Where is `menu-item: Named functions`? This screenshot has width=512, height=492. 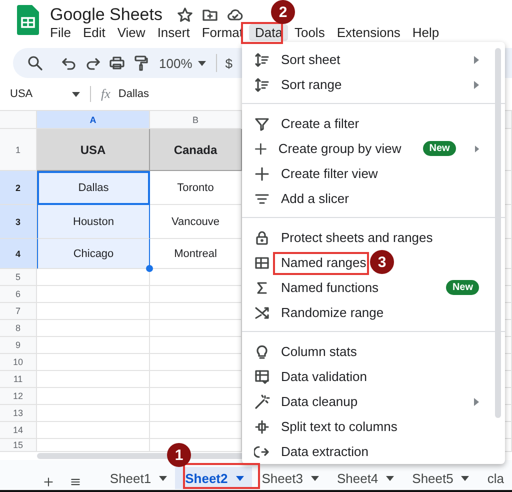
menu-item: Named functions is located at coordinates (330, 287).